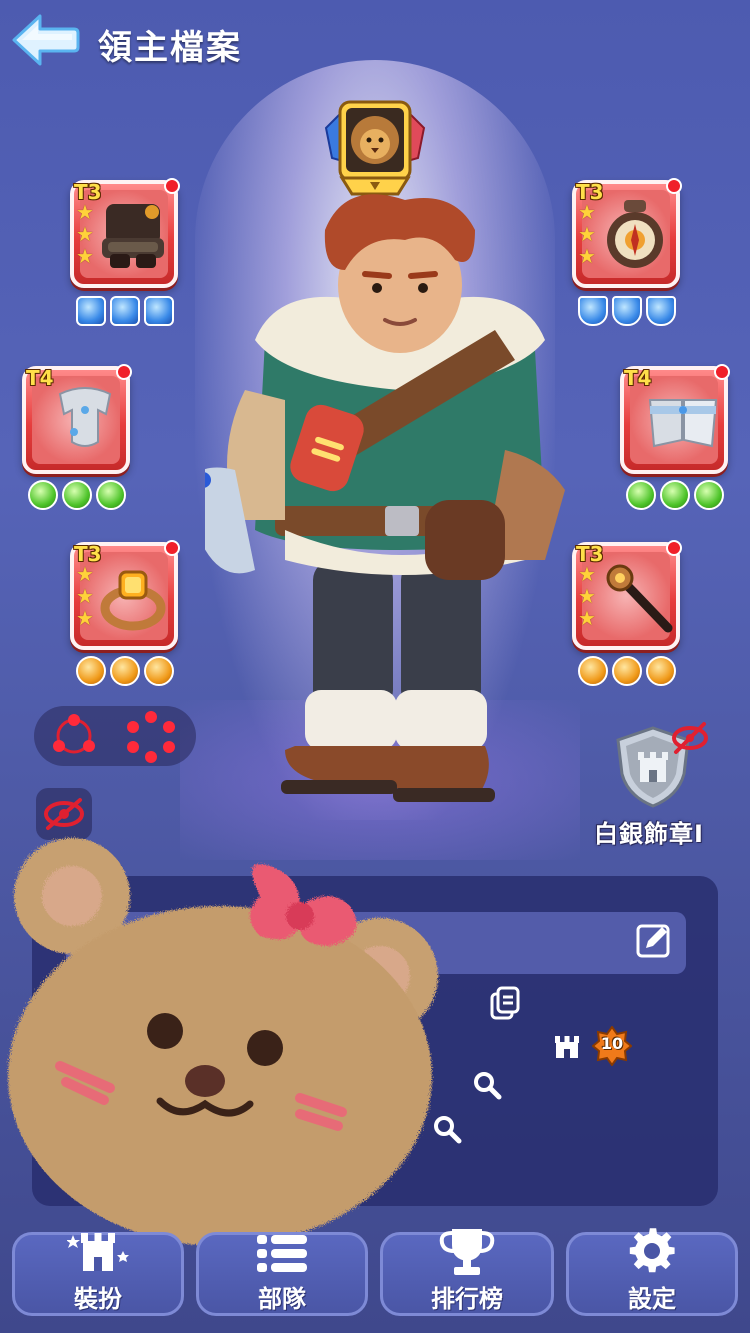 This screenshot has width=750, height=1333. I want to click on ring-icon, so click(133, 600).